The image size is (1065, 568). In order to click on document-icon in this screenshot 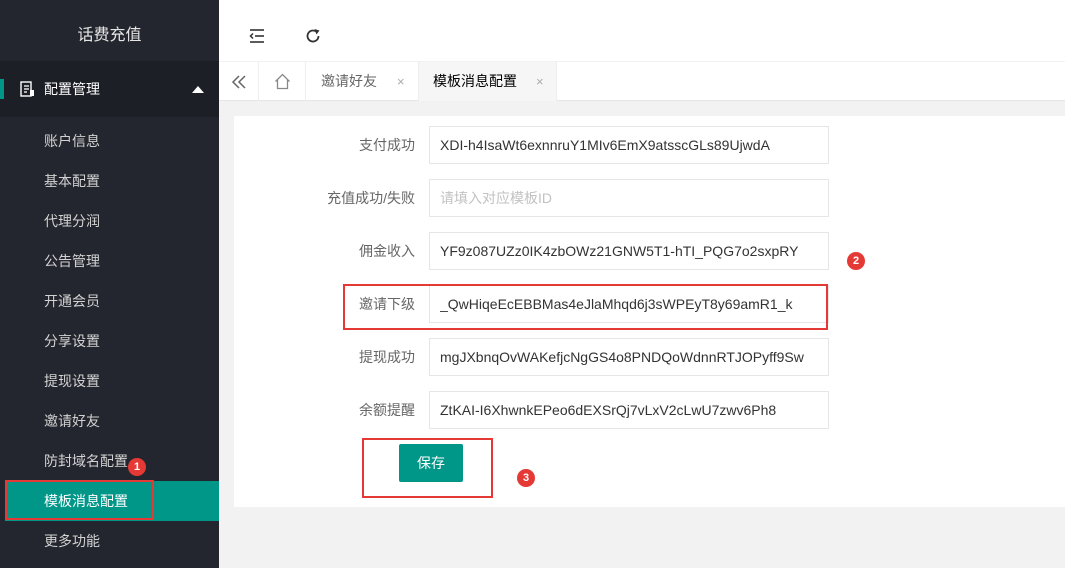, I will do `click(27, 89)`.